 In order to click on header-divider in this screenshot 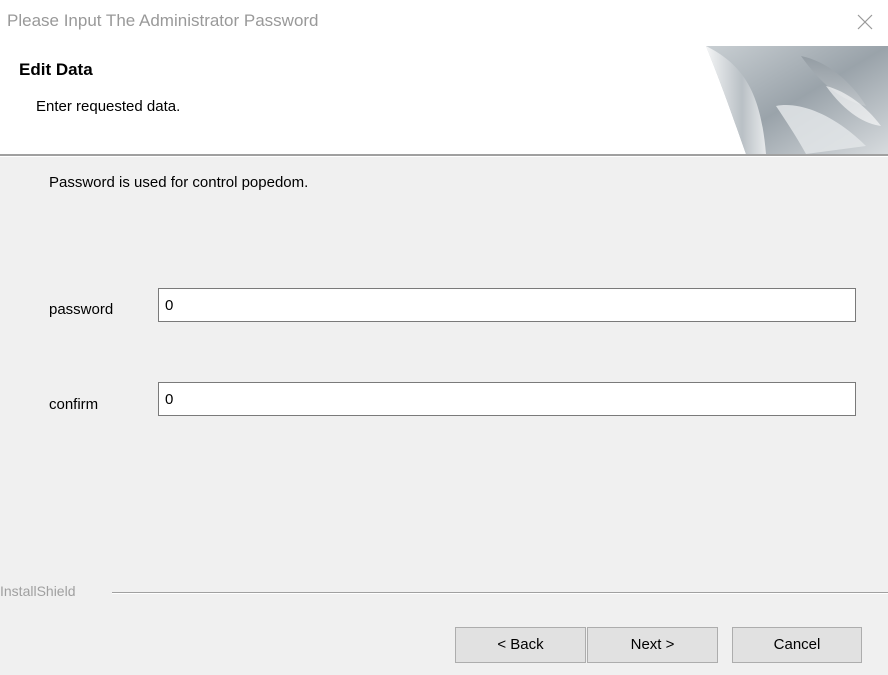, I will do `click(444, 155)`.